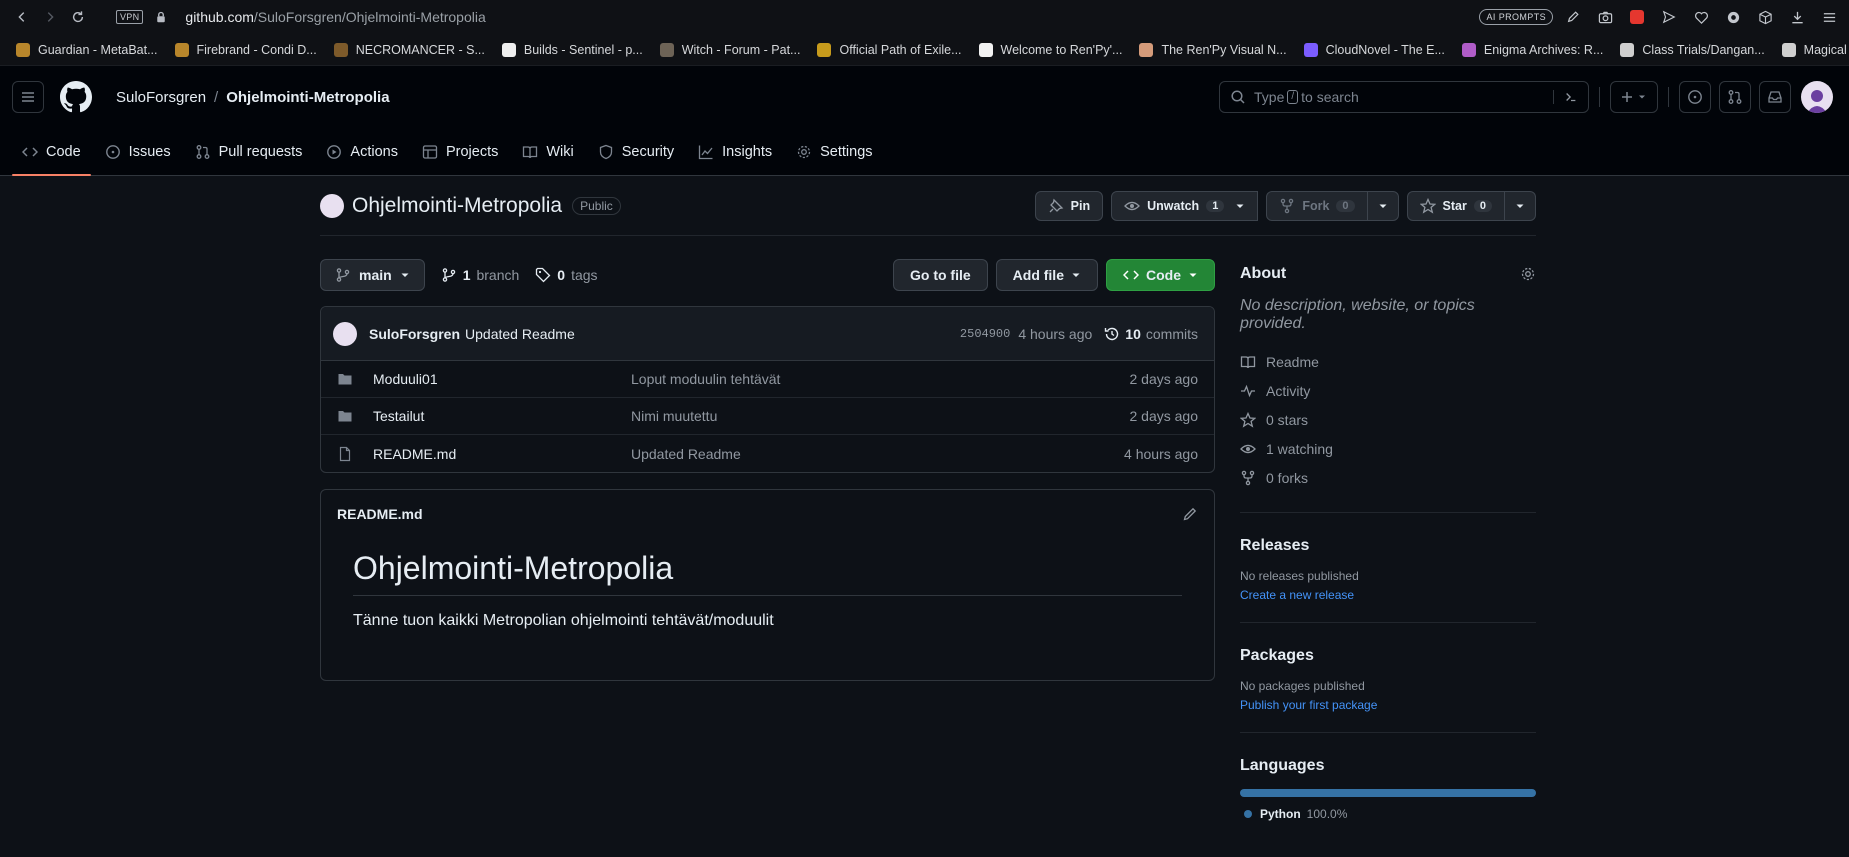  What do you see at coordinates (345, 454) in the screenshot?
I see `file-icon` at bounding box center [345, 454].